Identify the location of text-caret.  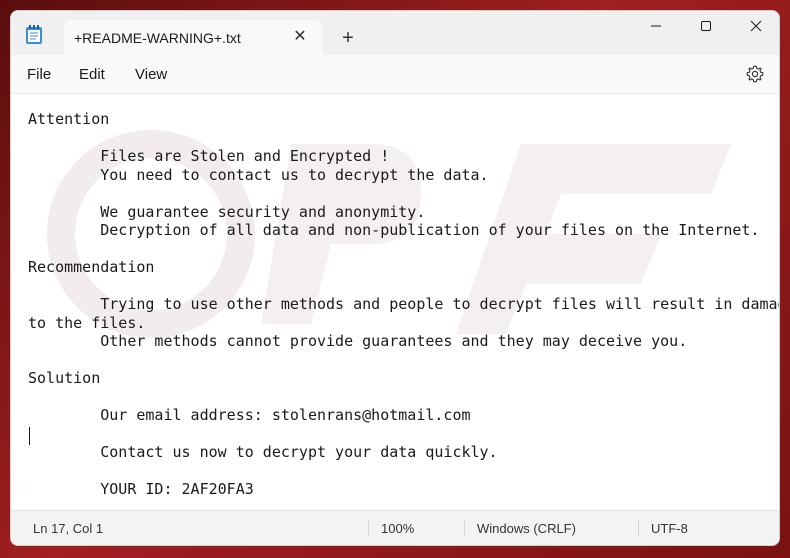
(29, 436).